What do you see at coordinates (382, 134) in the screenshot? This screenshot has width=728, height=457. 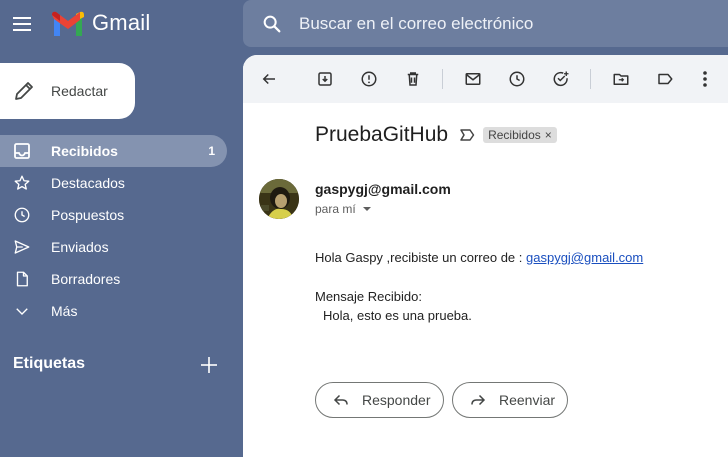 I see `email-subject: PruebaGitHub` at bounding box center [382, 134].